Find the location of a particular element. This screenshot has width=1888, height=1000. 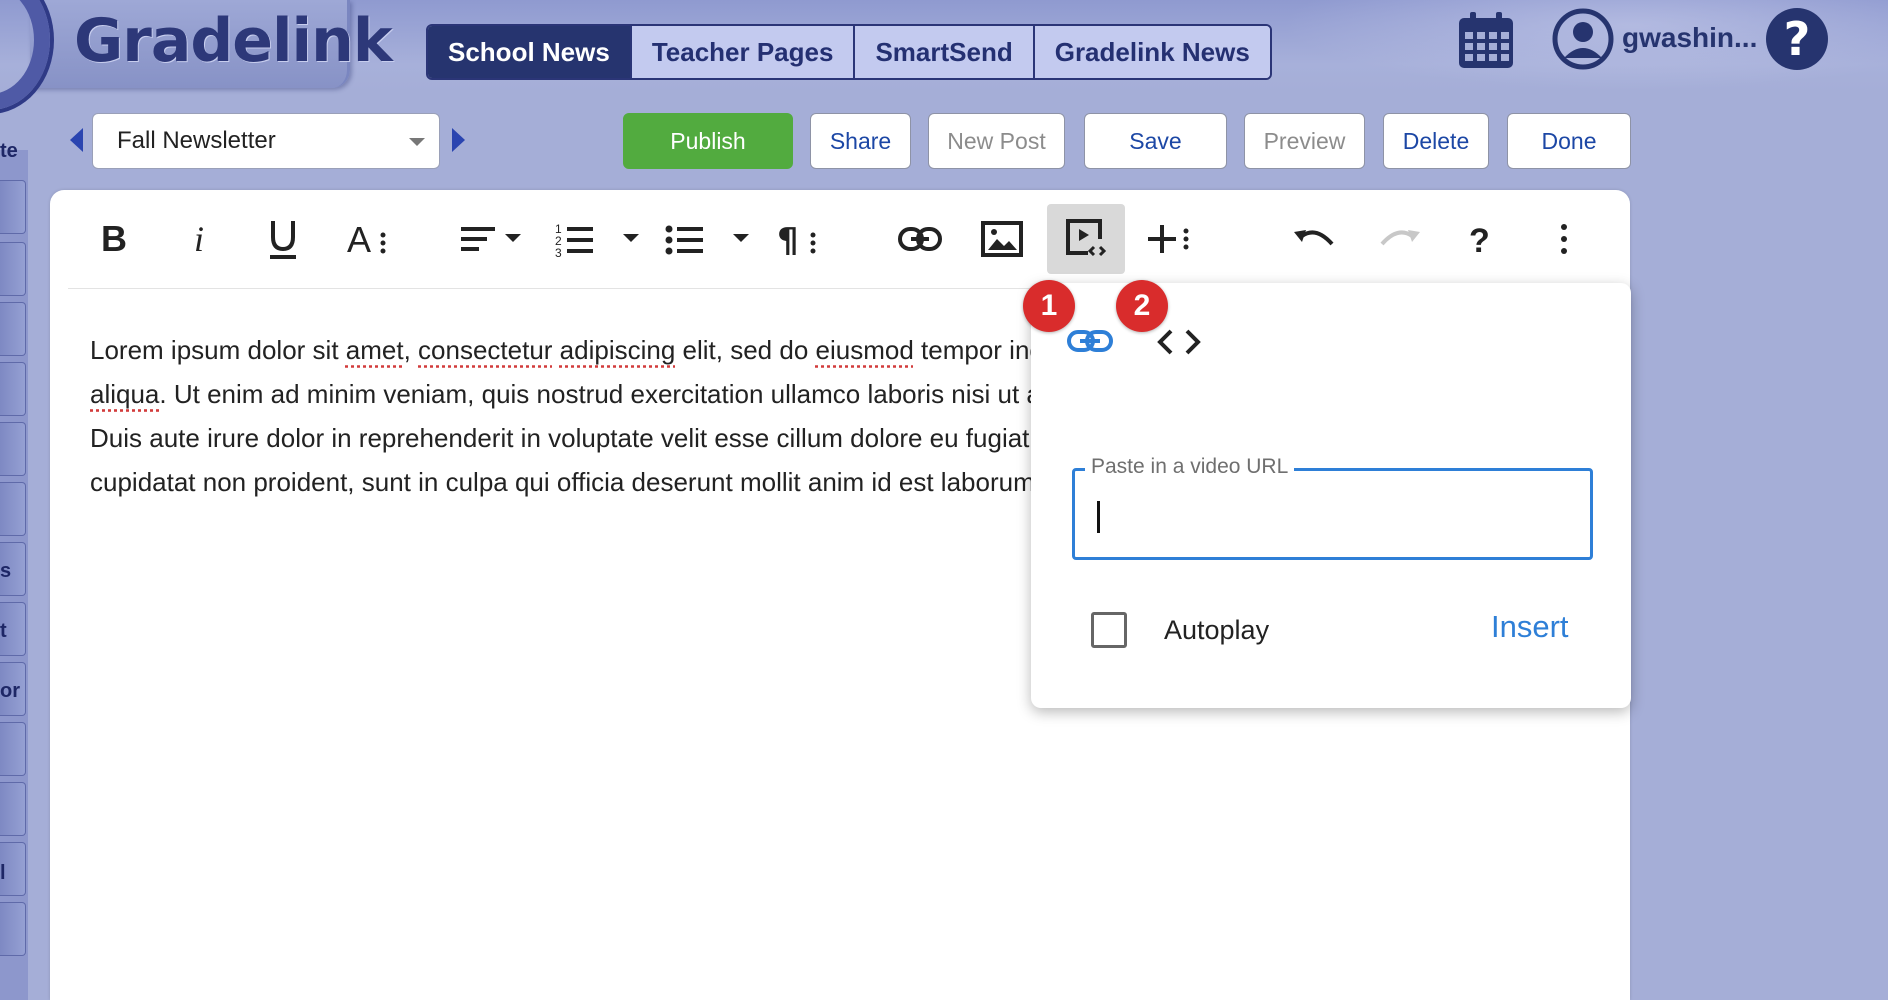

done-button: Done is located at coordinates (1569, 141).